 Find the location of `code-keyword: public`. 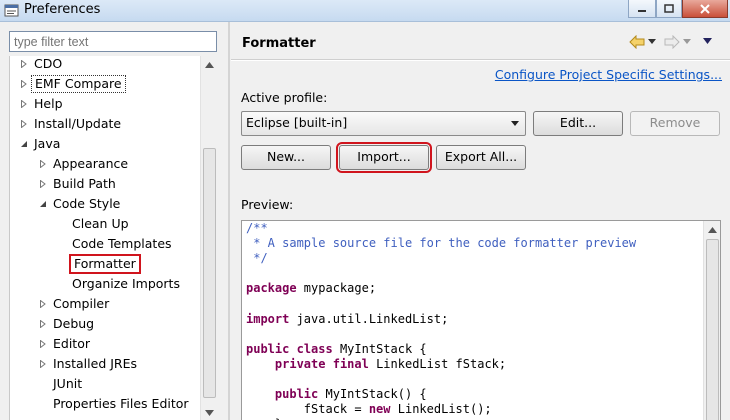

code-keyword: public is located at coordinates (268, 348).